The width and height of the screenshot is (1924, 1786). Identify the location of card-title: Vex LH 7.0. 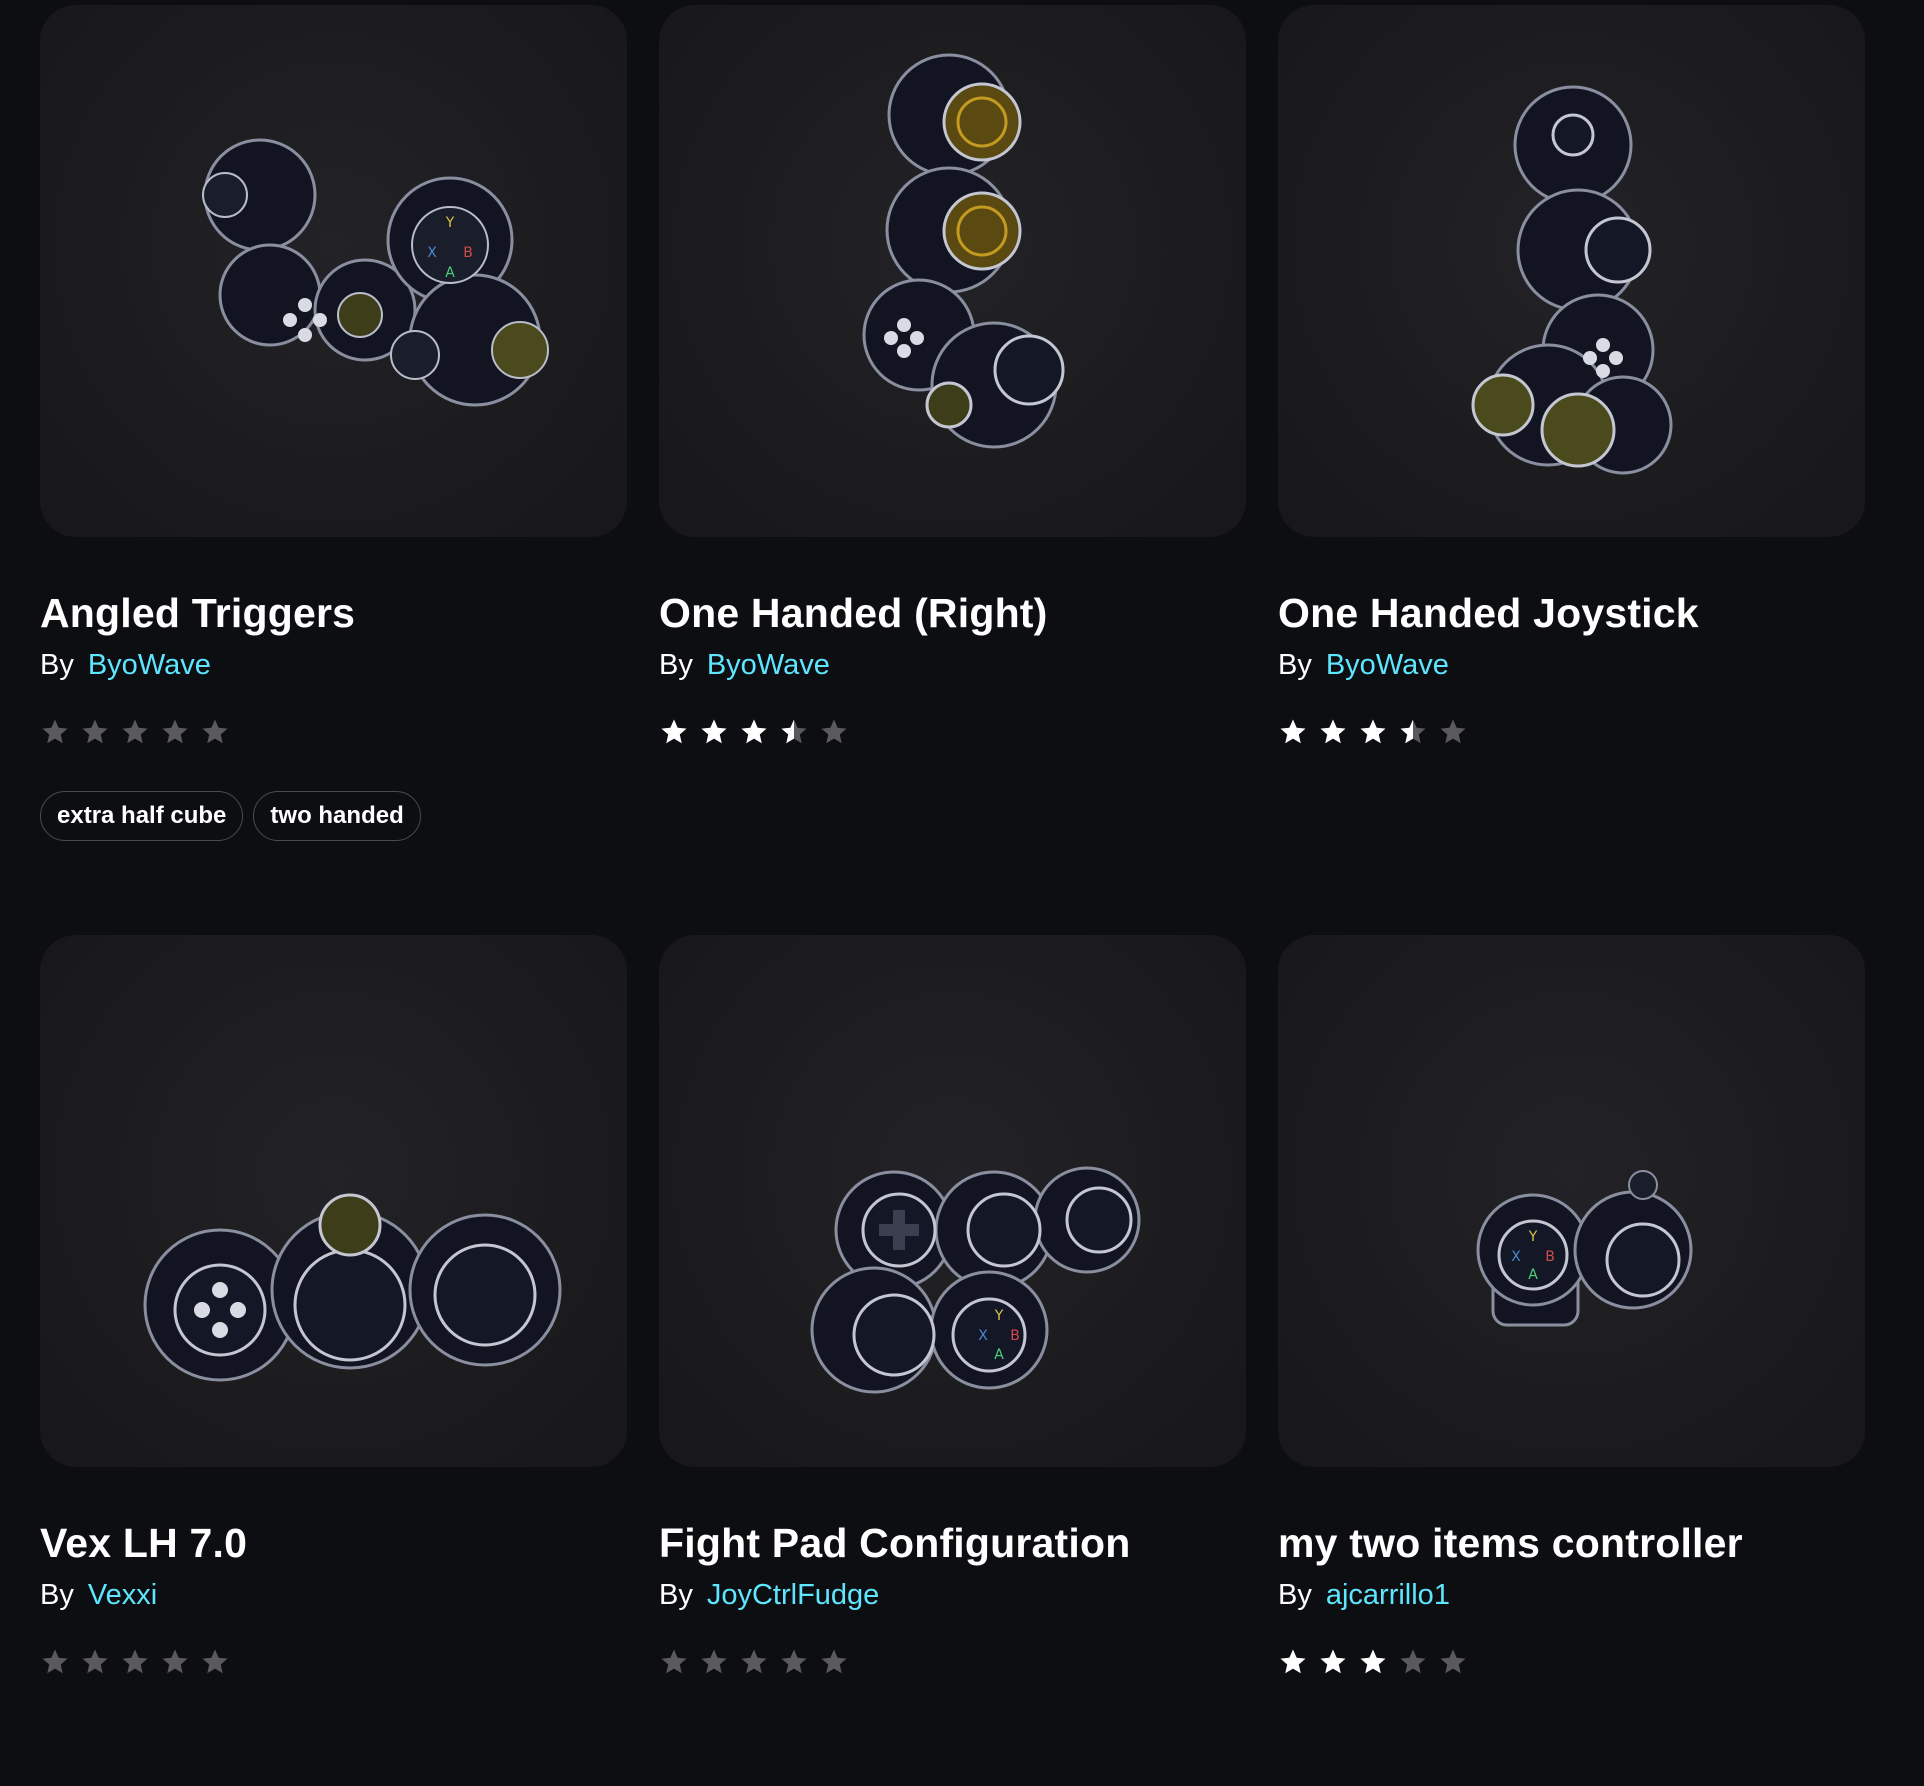
(333, 1543).